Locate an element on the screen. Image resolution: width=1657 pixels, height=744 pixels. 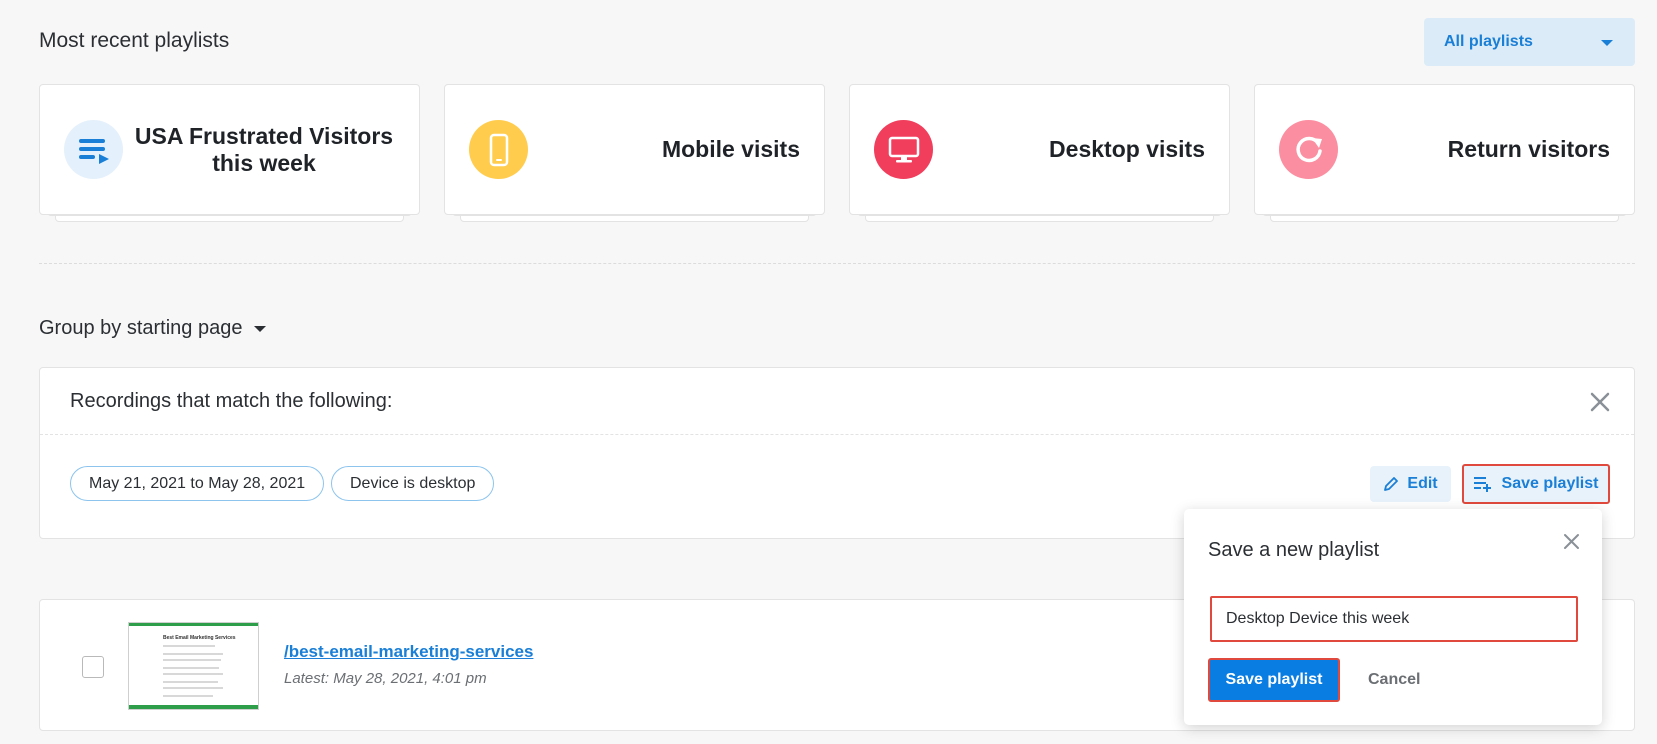
filter-chip-date: May 21, 2021 to May 28, 2021 is located at coordinates (197, 483).